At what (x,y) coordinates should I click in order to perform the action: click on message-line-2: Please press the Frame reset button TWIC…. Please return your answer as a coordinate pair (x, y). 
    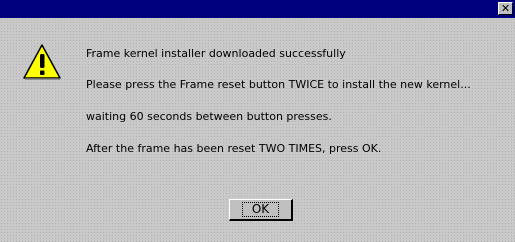
    Looking at the image, I should click on (278, 84).